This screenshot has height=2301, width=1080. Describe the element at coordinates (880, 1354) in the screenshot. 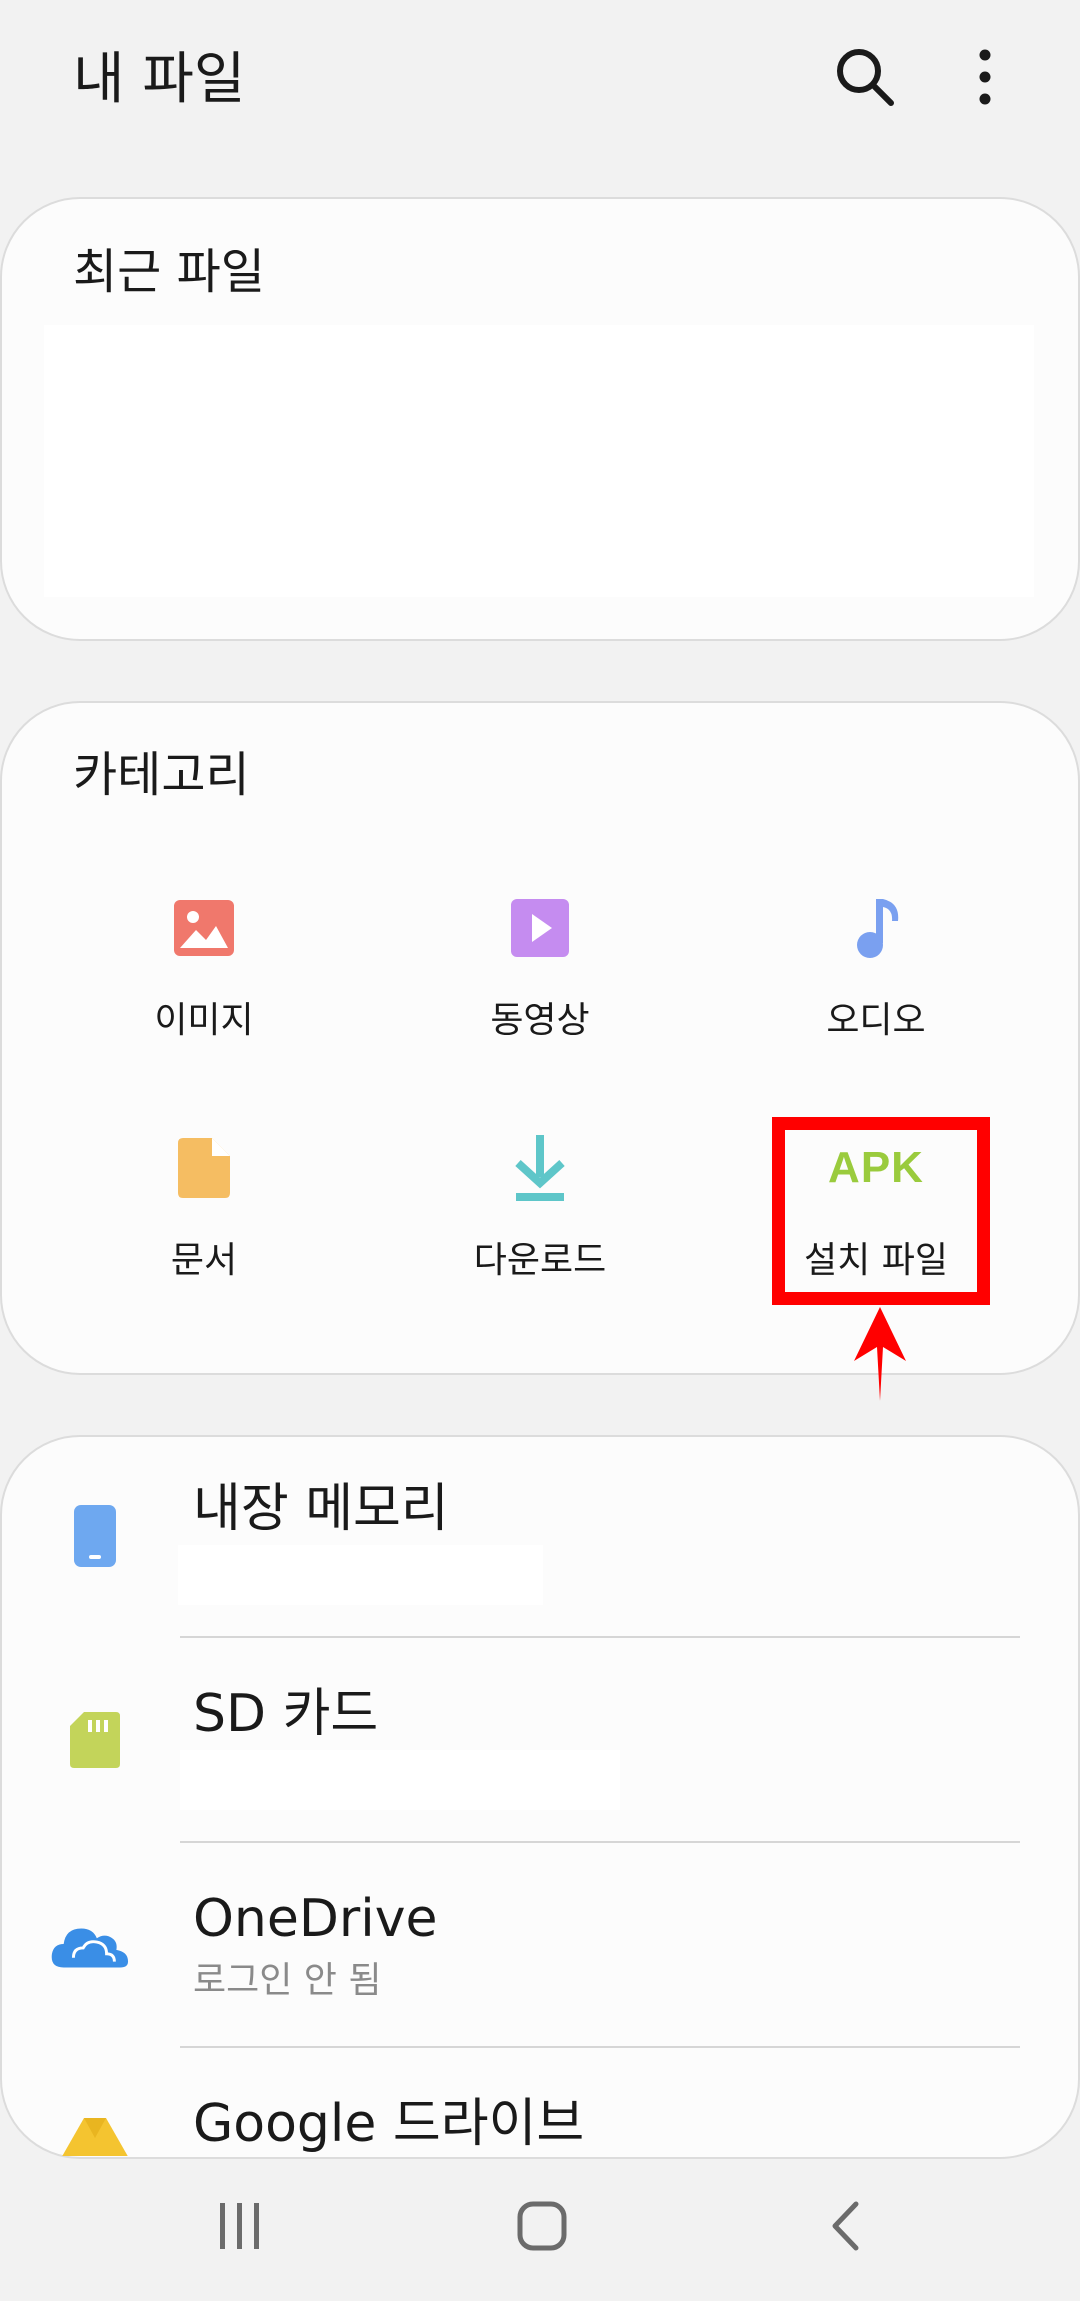

I see `annotation-arrow` at that location.